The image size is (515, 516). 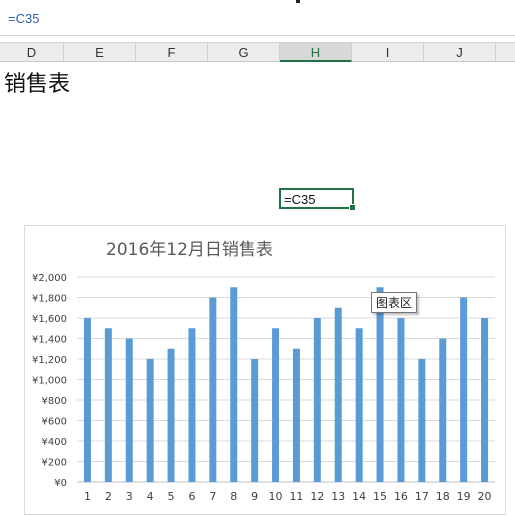 What do you see at coordinates (129, 496) in the screenshot?
I see `x-tick-label: 3` at bounding box center [129, 496].